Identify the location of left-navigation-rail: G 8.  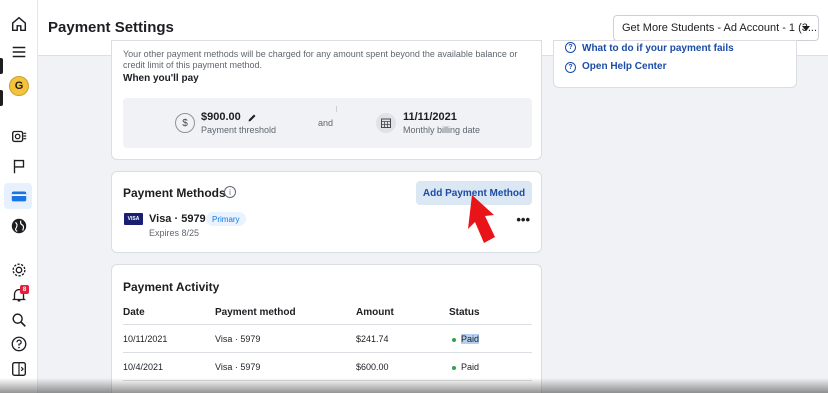
(19, 196).